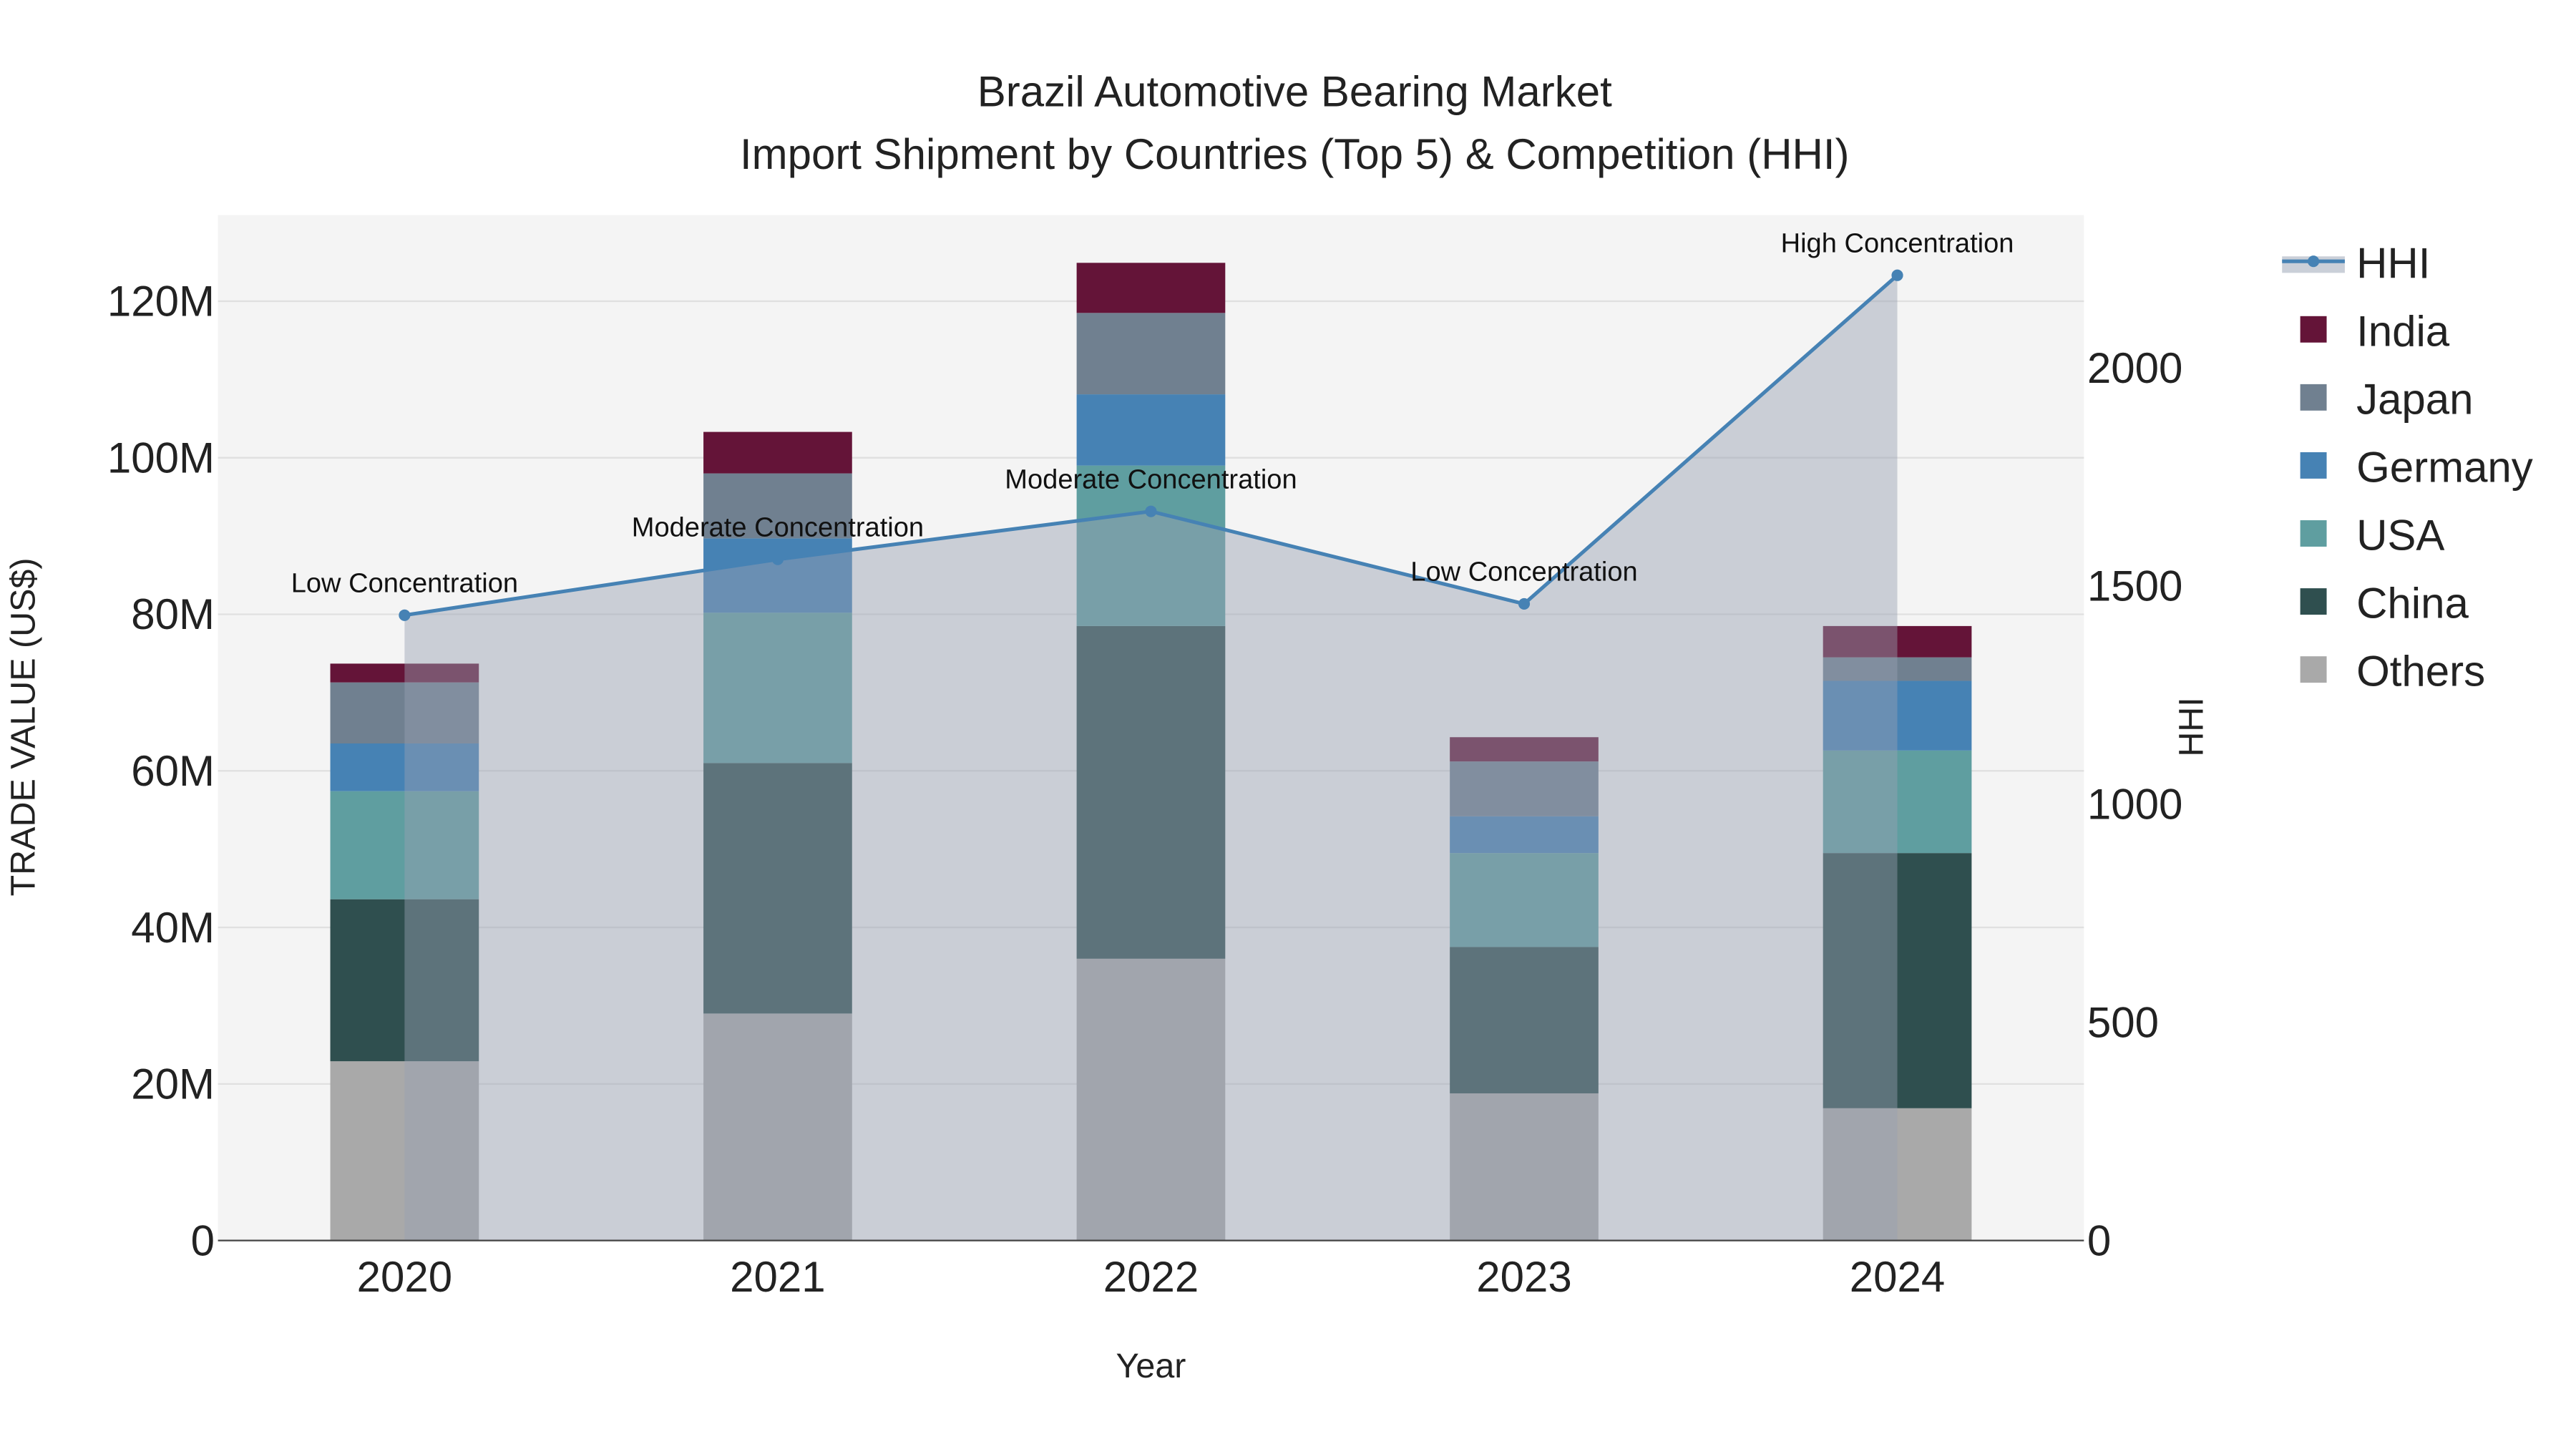  I want to click on legend: HHI India Japan Germany USA China Others, so click(2407, 467).